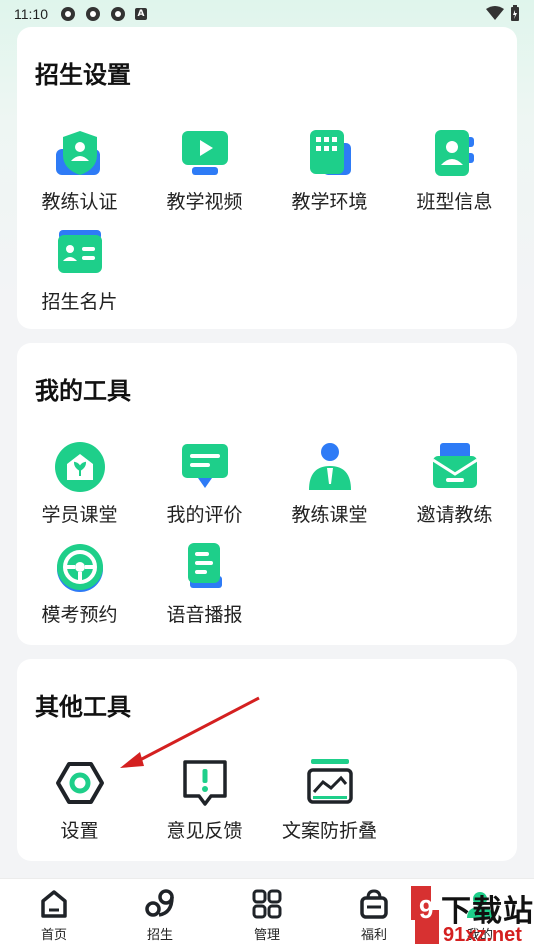 Image resolution: width=534 pixels, height=950 pixels. Describe the element at coordinates (329, 781) in the screenshot. I see `copy-unfold-icon` at that location.